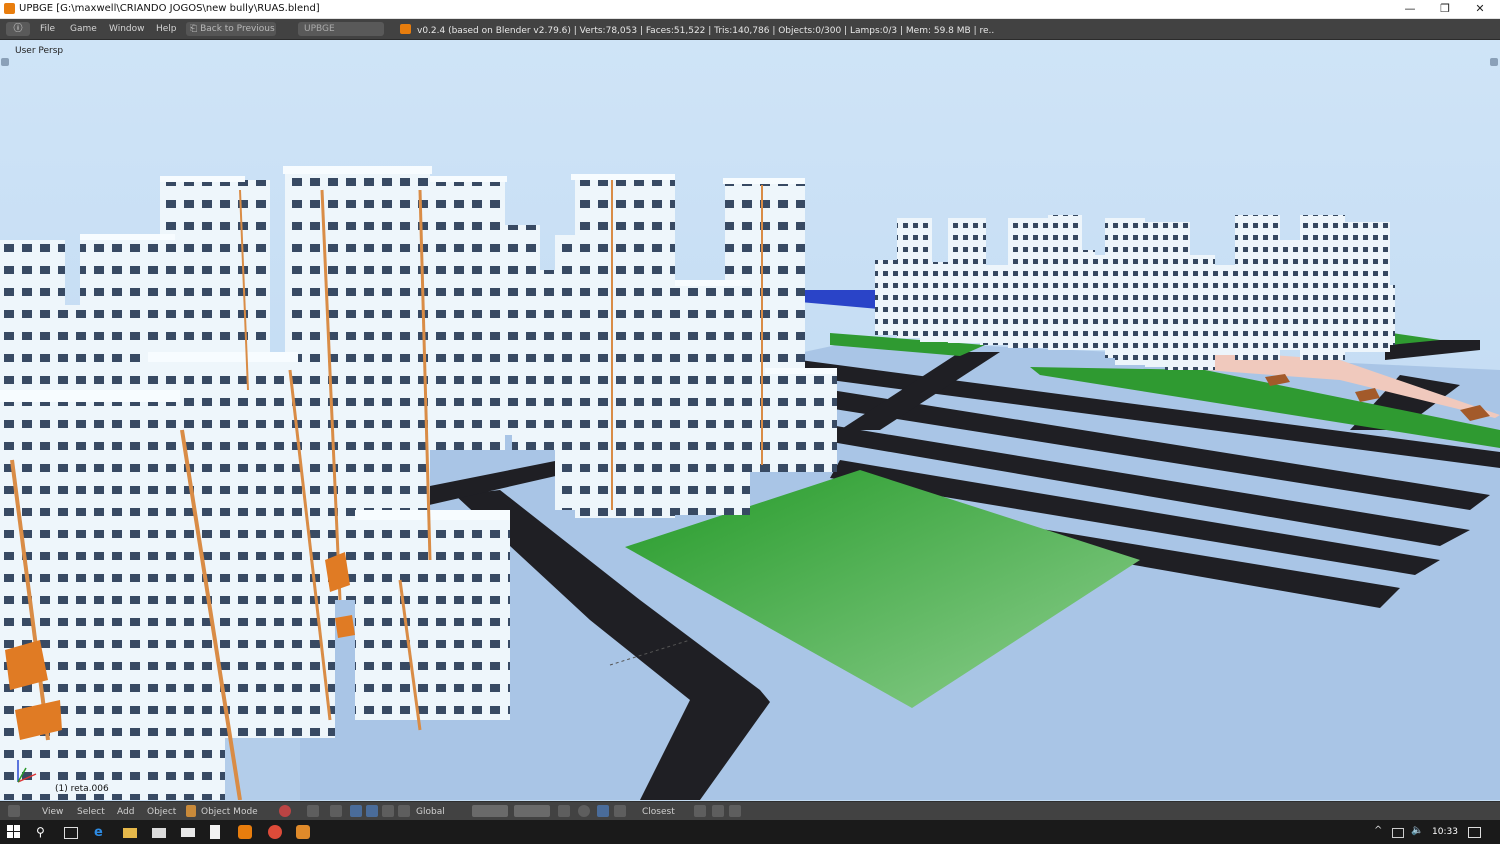 Image resolution: width=1500 pixels, height=844 pixels. Describe the element at coordinates (18, 29) in the screenshot. I see `info-icon: ⓘ` at that location.